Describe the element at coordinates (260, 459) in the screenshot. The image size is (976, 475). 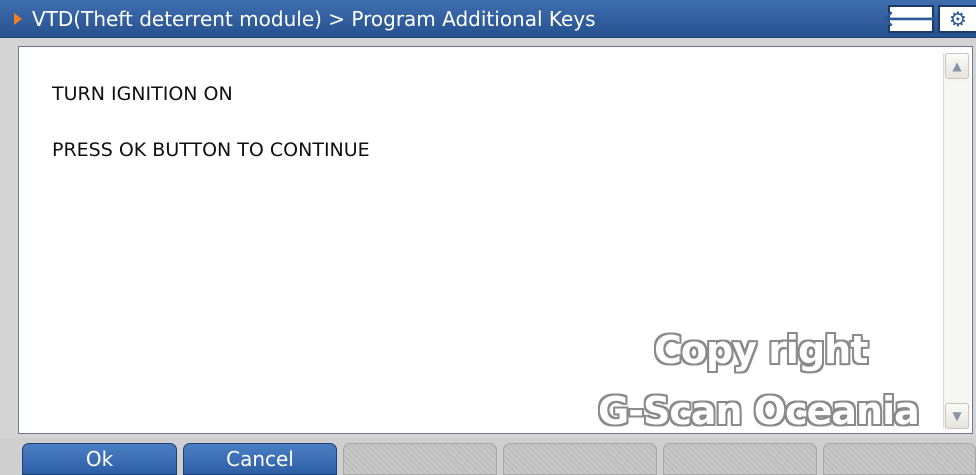
I see `cancel-button: Cancel` at that location.